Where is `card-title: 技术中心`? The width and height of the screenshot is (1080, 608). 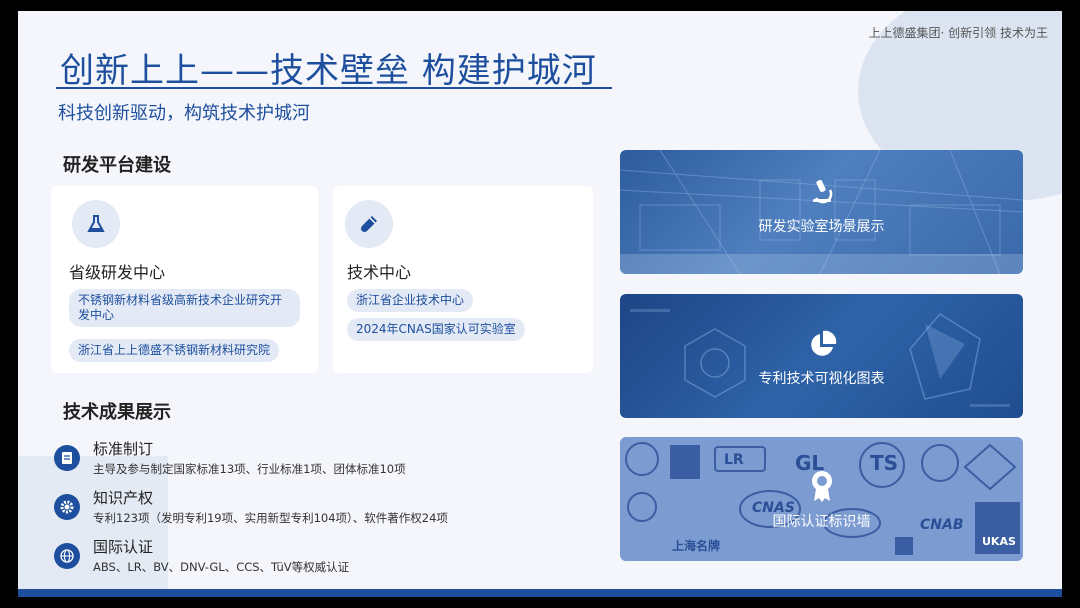 card-title: 技术中心 is located at coordinates (379, 272).